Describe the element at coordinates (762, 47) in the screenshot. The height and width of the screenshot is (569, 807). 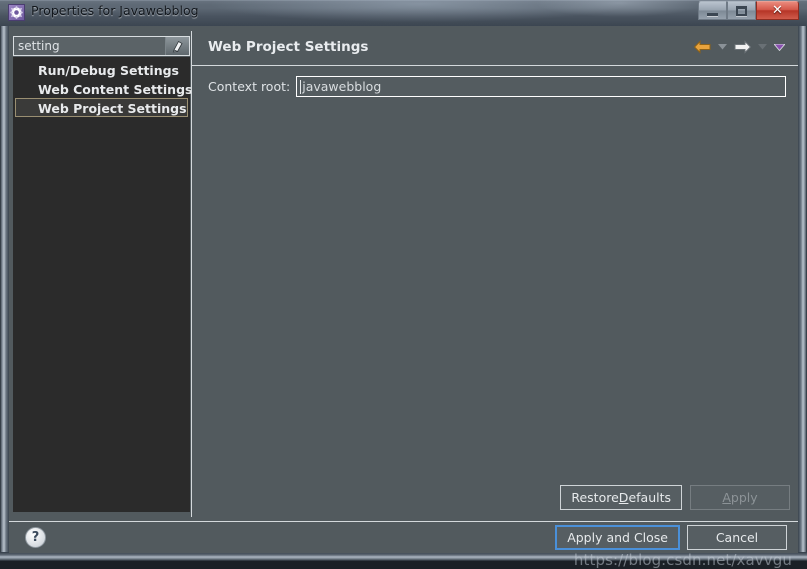
I see `forward-history-chevron-down-icon` at that location.